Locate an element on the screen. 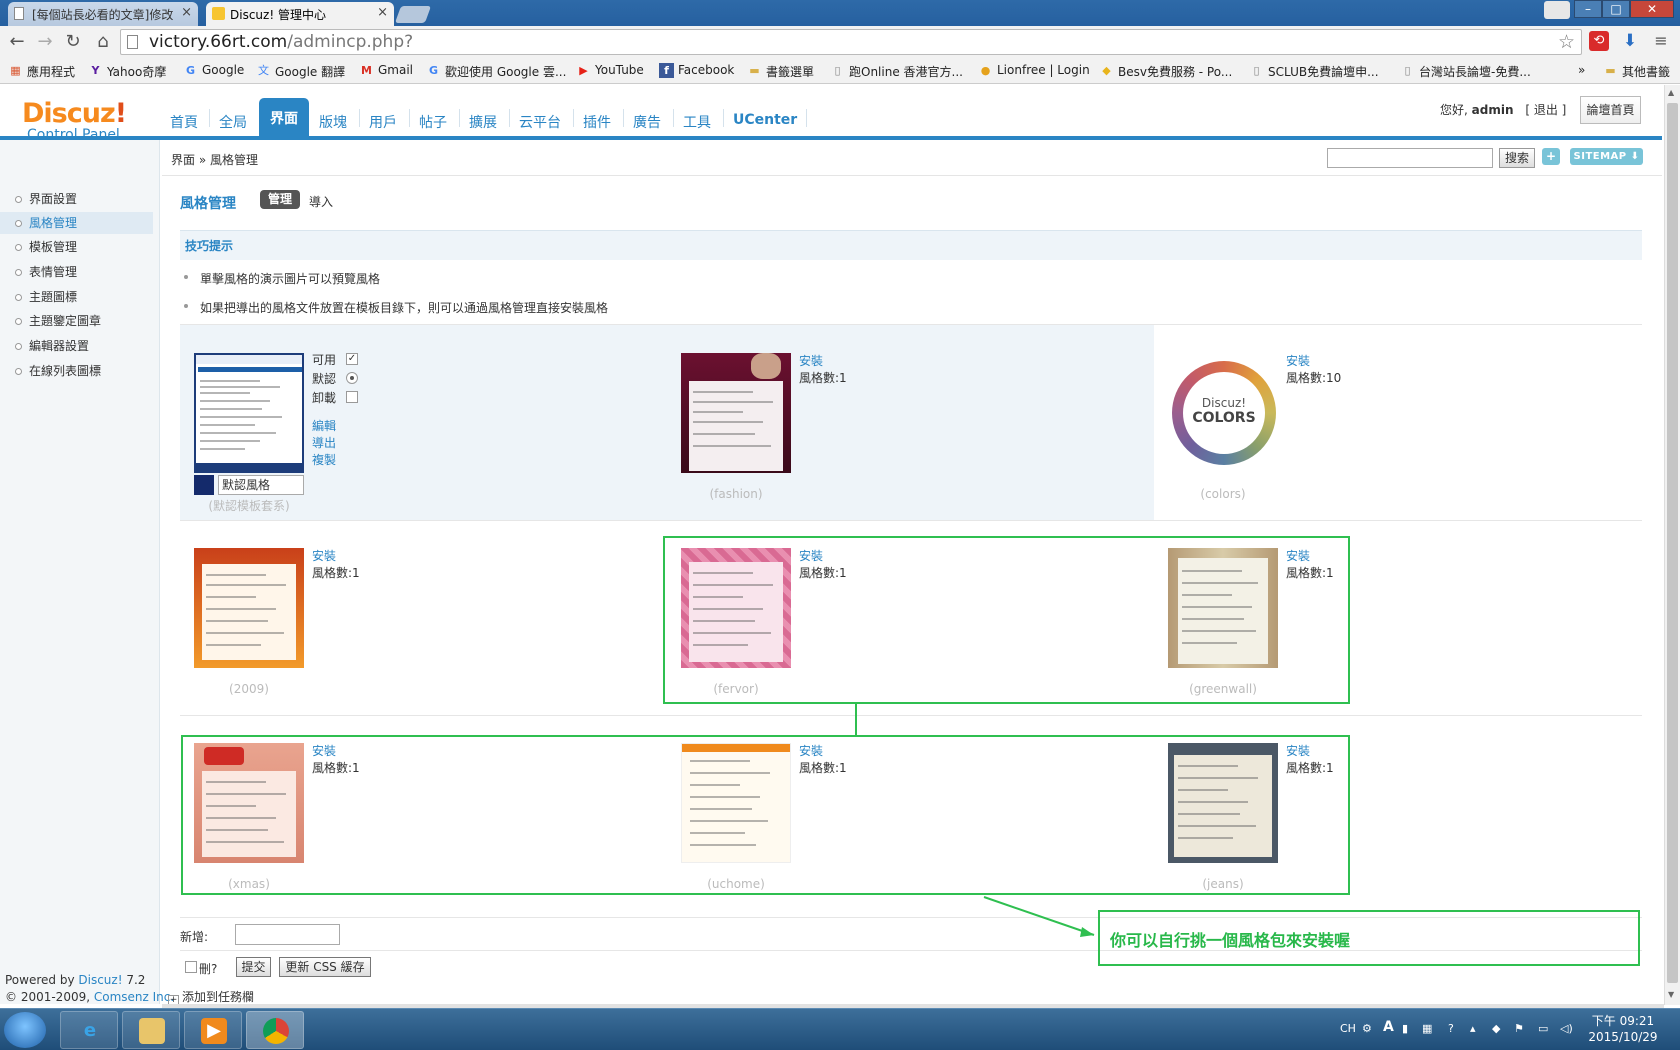 This screenshot has height=1050, width=1680. bookmark-google: G Google is located at coordinates (213, 70).